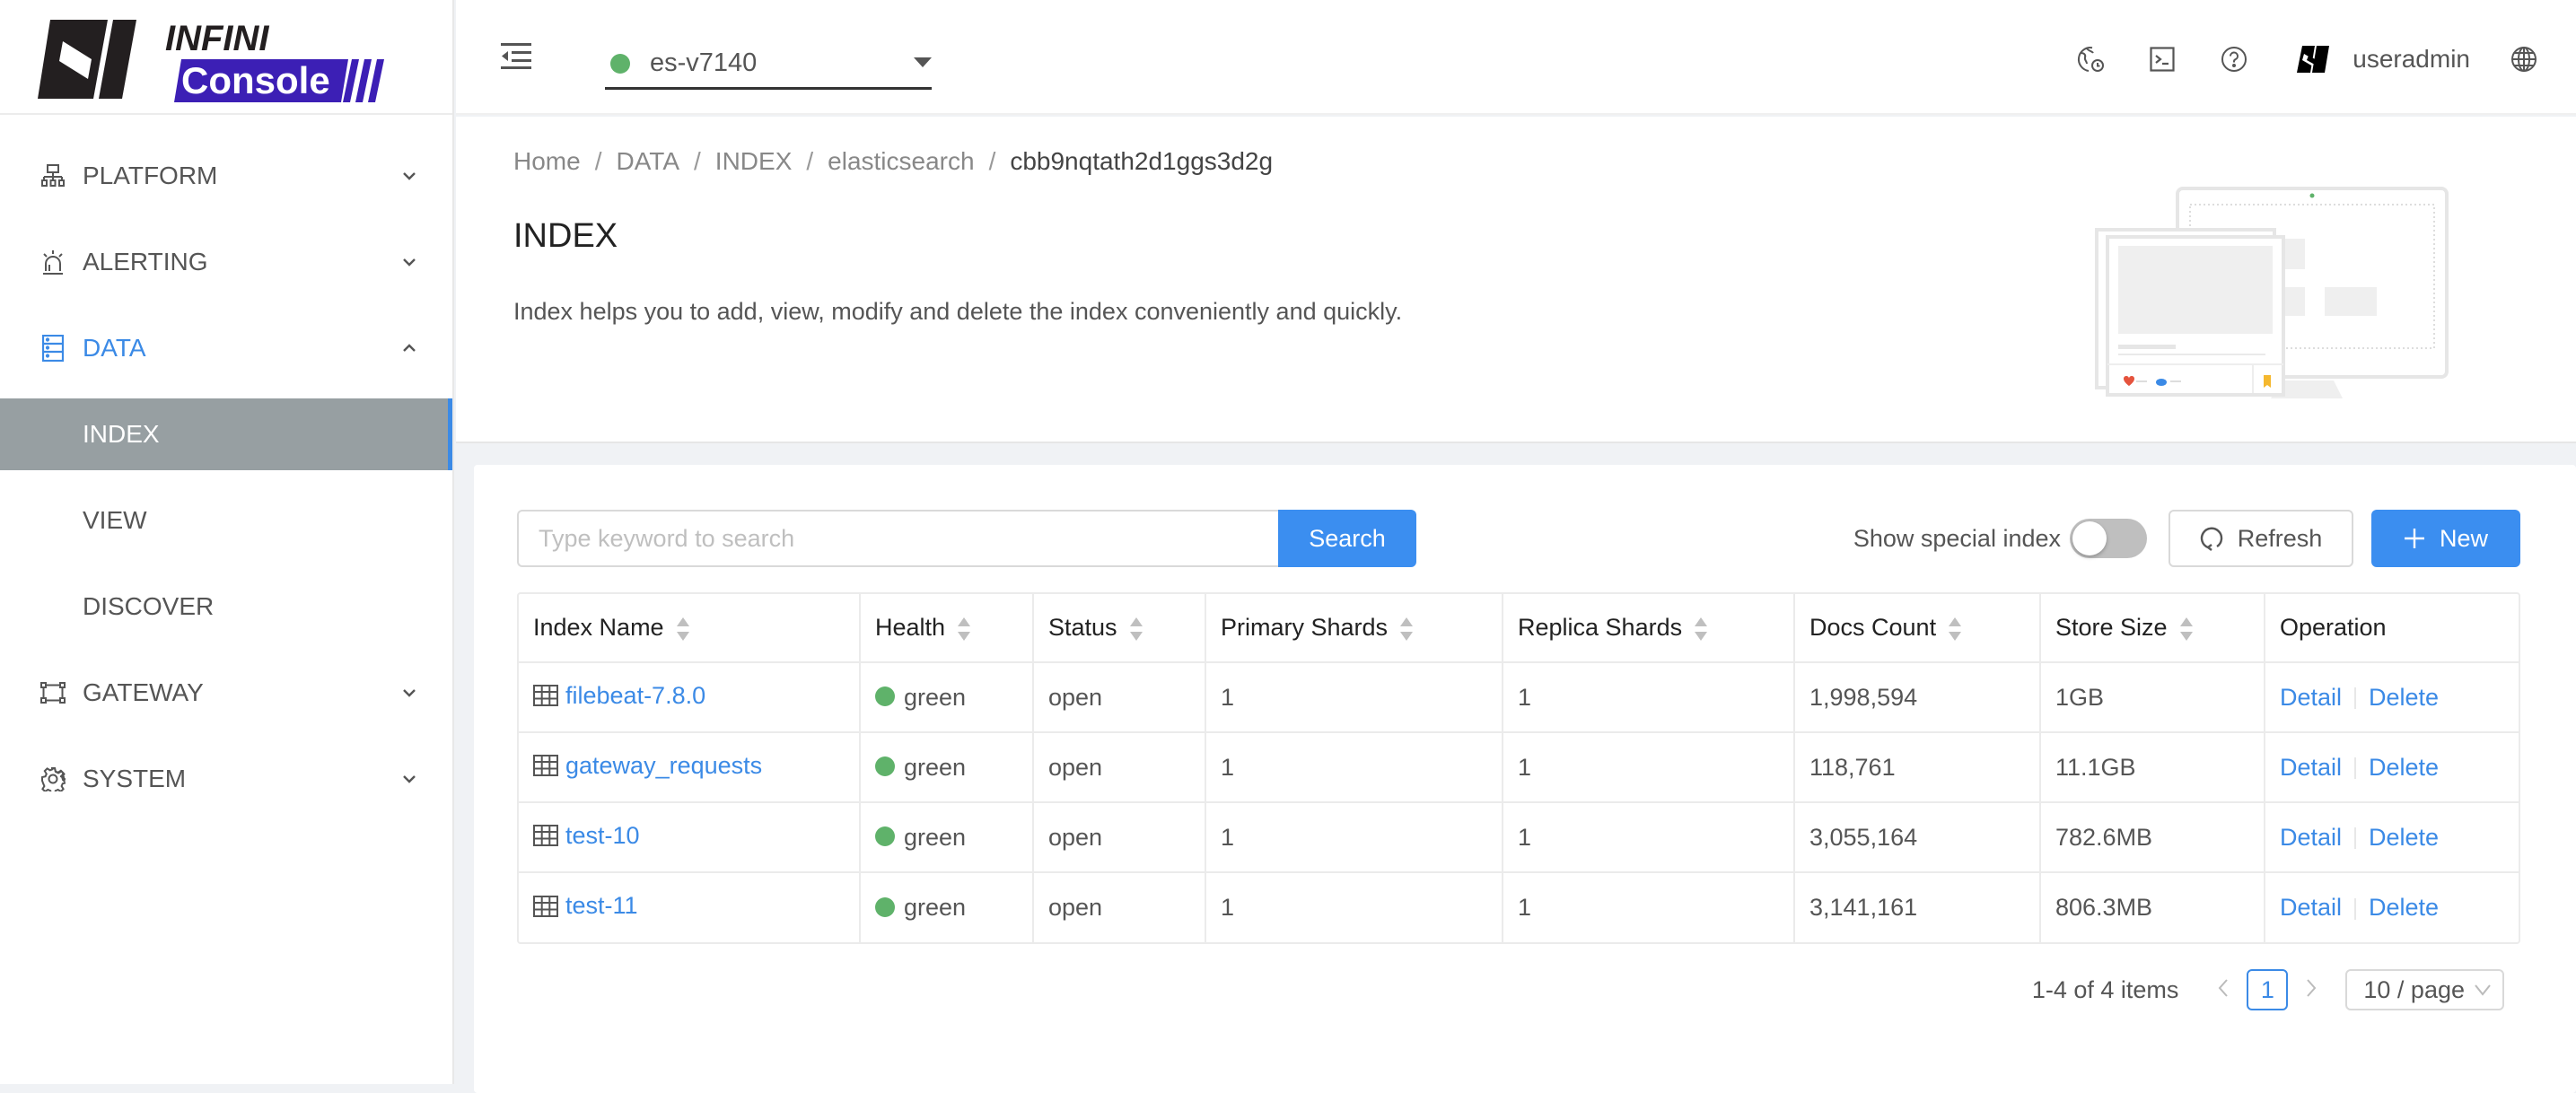 This screenshot has height=1093, width=2576. Describe the element at coordinates (547, 161) in the screenshot. I see `breadcrumb-home: Home` at that location.